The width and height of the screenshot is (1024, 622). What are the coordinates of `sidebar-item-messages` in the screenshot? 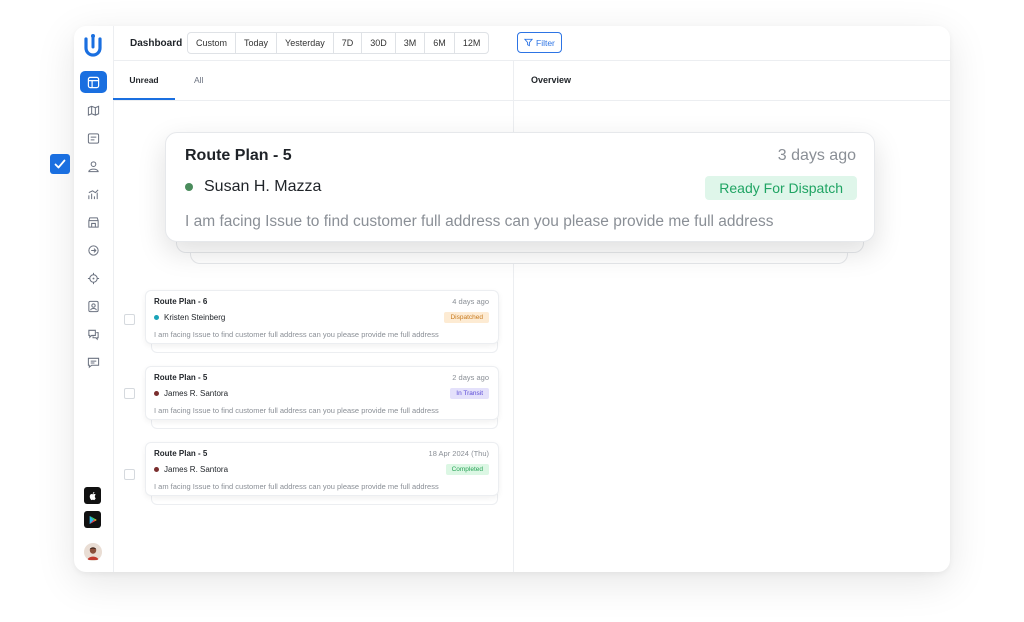 It's located at (93, 362).